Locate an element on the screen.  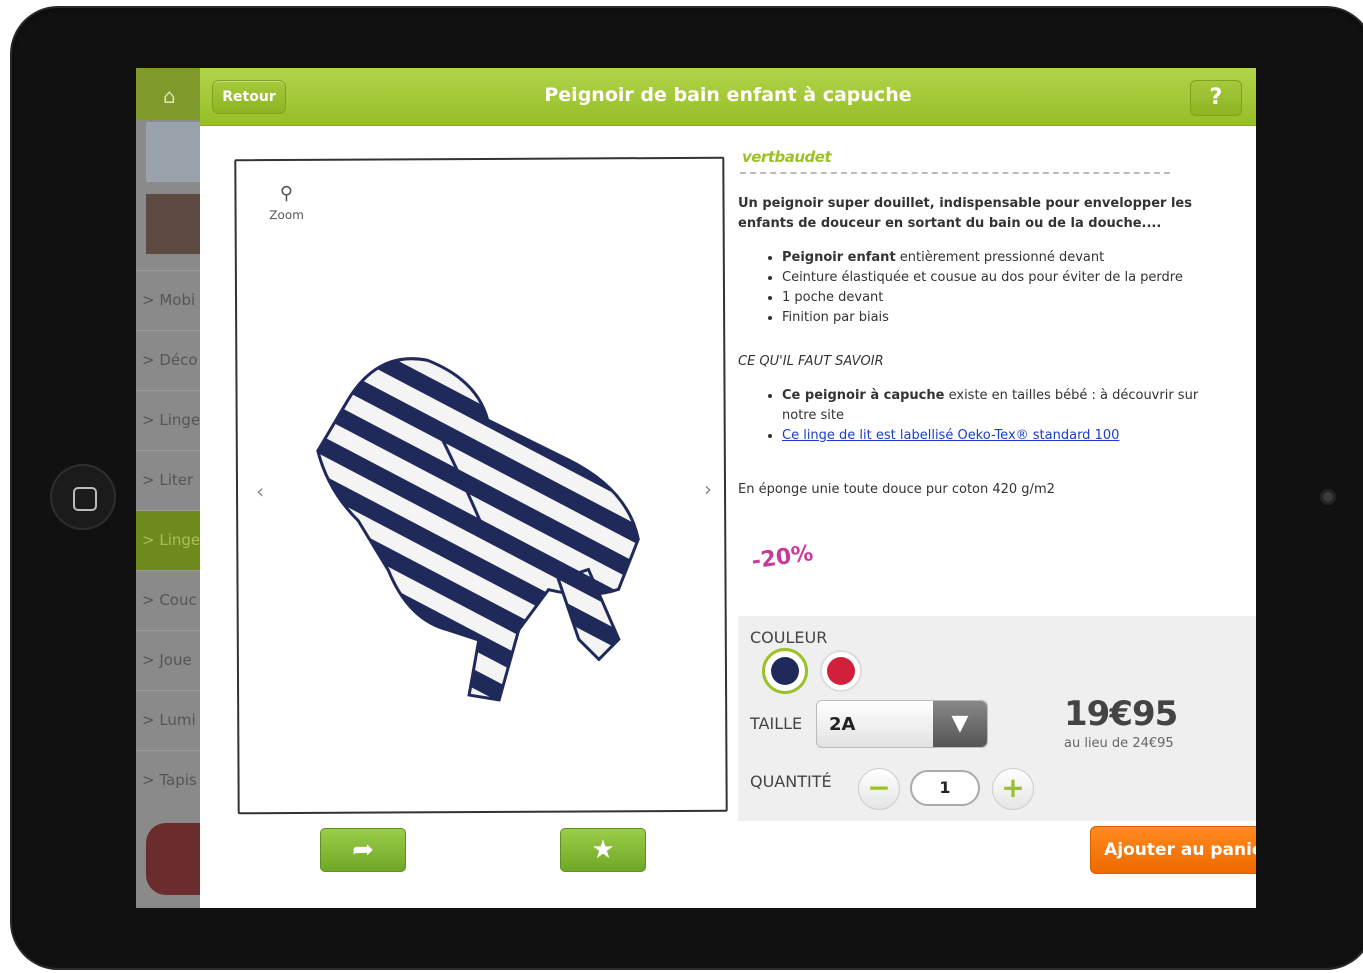
add-to-cart-button: Ajouter au panier is located at coordinates (1173, 850).